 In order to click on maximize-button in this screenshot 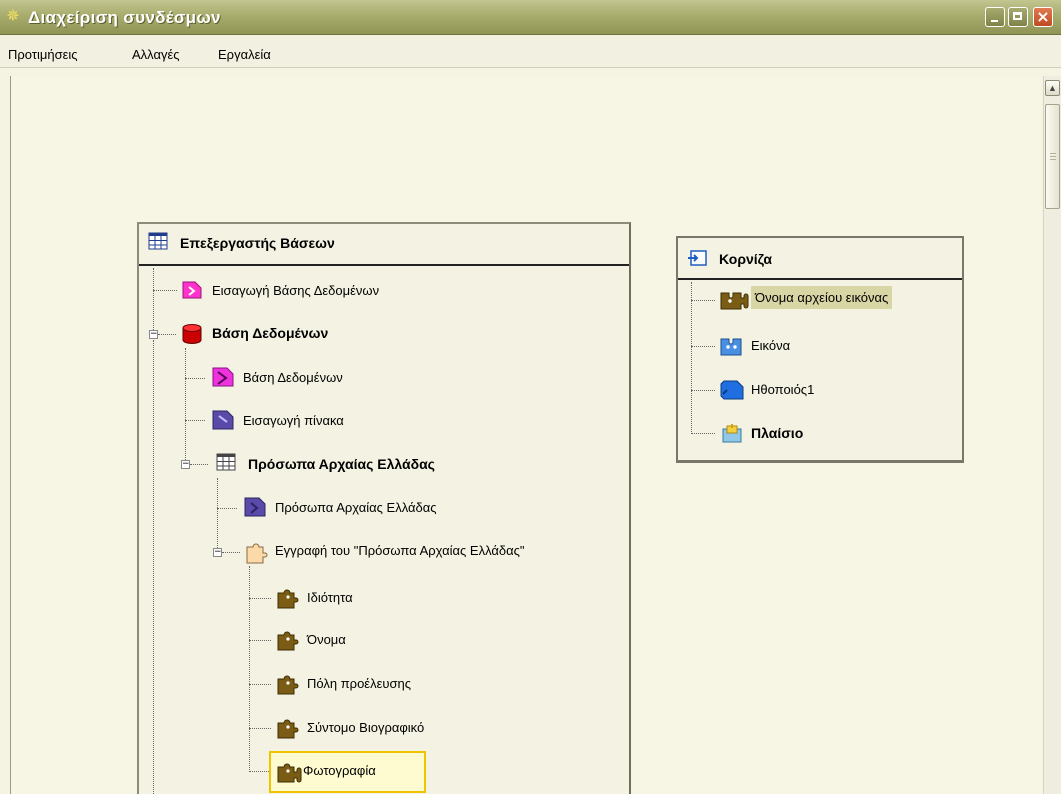, I will do `click(1018, 17)`.